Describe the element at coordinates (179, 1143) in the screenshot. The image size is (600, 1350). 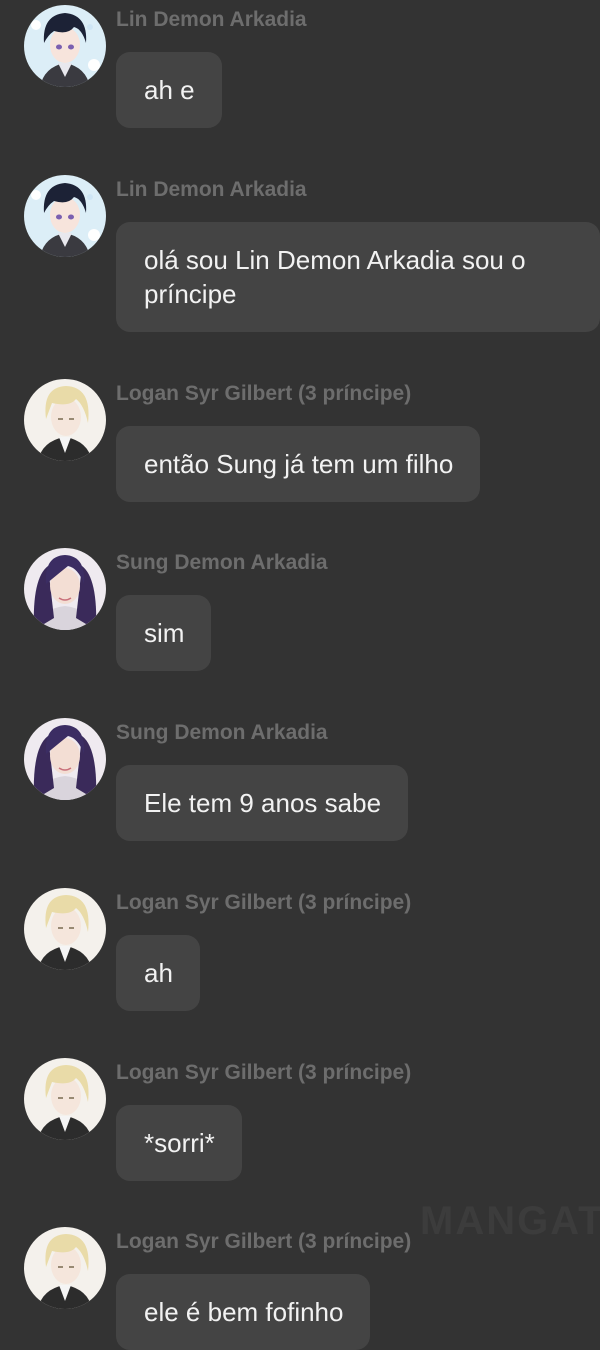
I see `message-bubble: *sorri*` at that location.